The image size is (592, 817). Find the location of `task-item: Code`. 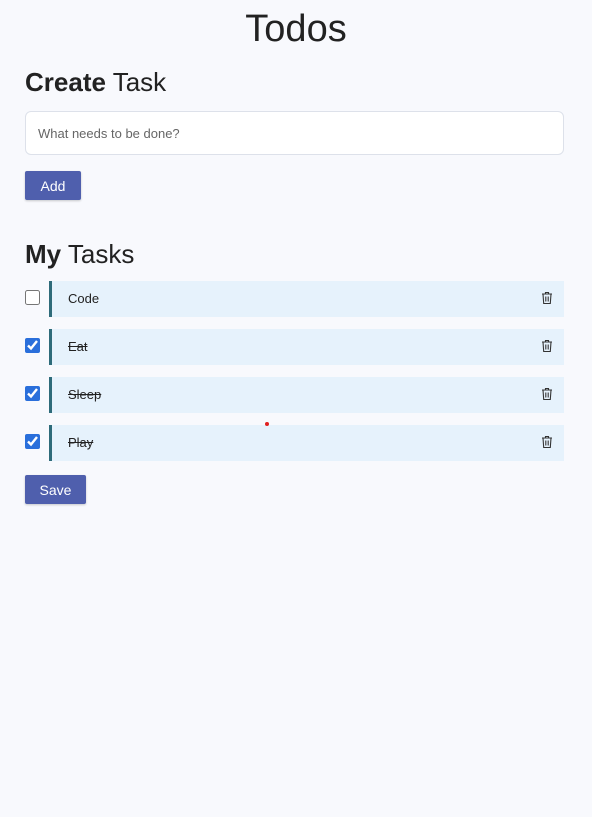

task-item: Code is located at coordinates (306, 299).